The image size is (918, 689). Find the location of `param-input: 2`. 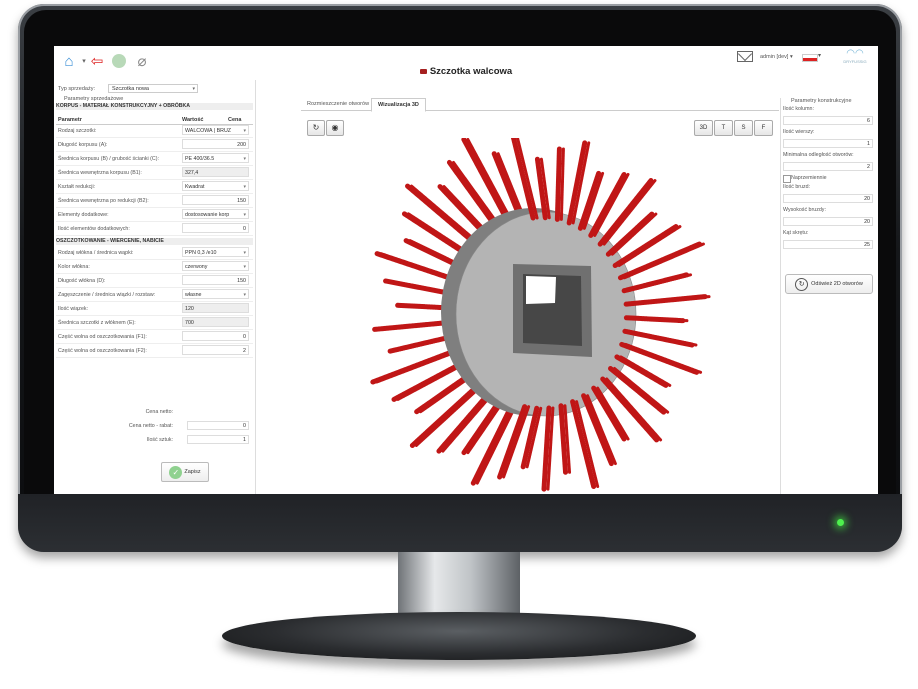

param-input: 2 is located at coordinates (215, 350).